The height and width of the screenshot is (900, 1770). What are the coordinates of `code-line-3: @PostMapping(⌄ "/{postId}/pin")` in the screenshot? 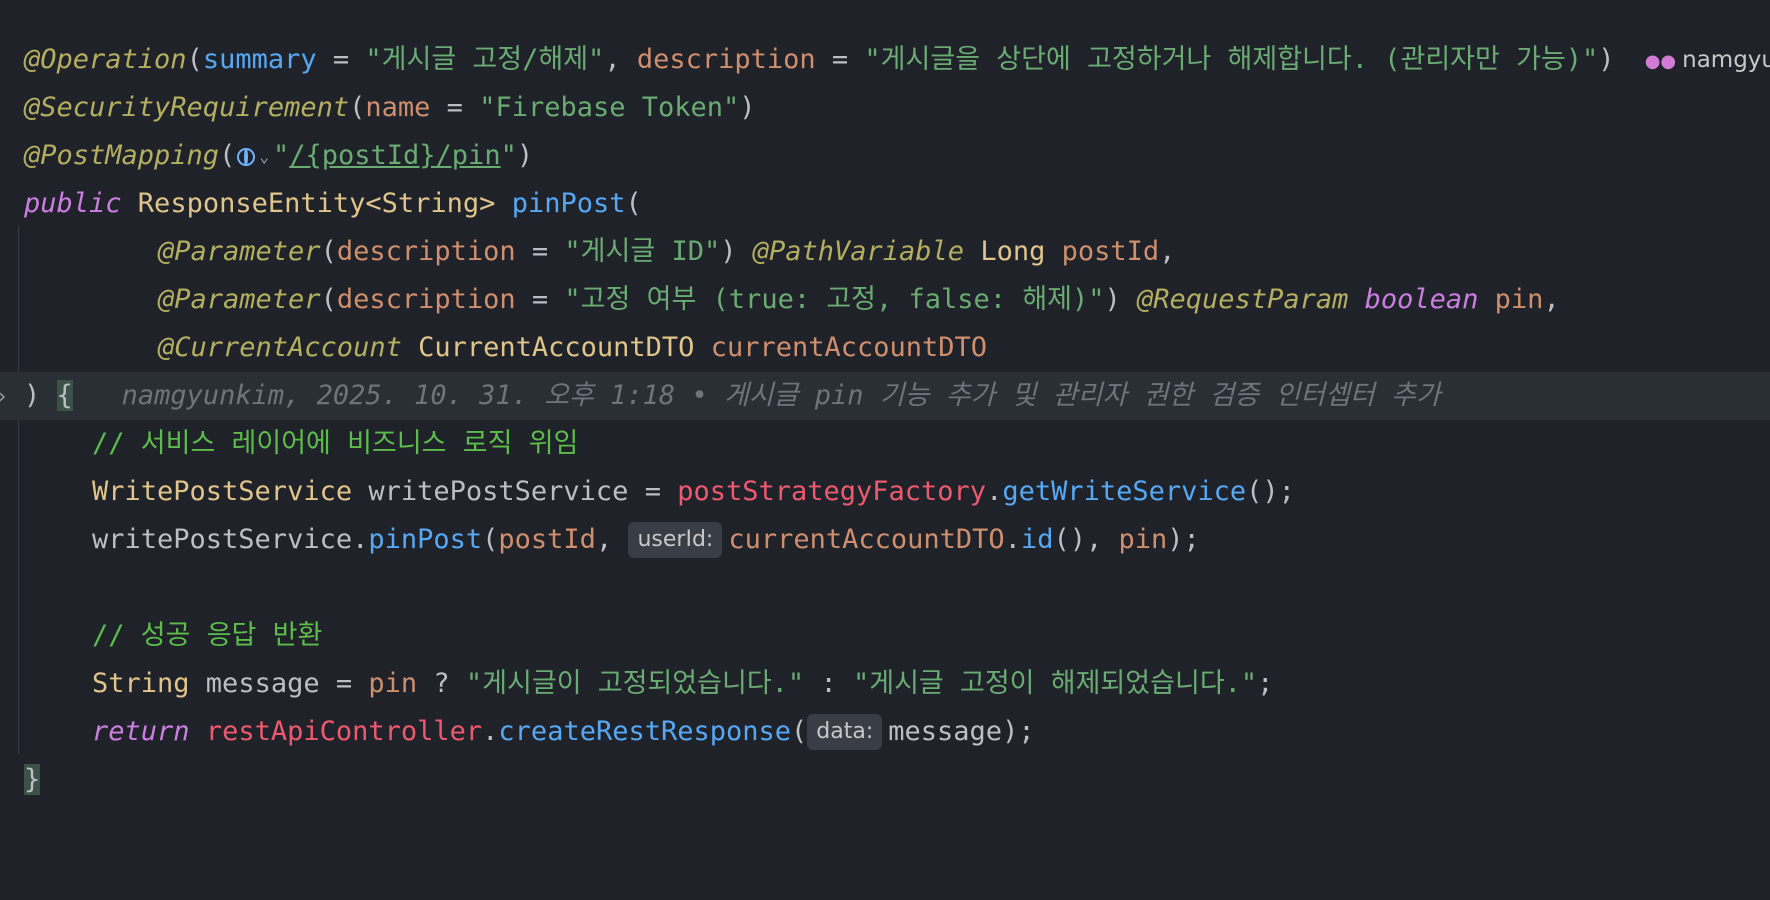 It's located at (885, 156).